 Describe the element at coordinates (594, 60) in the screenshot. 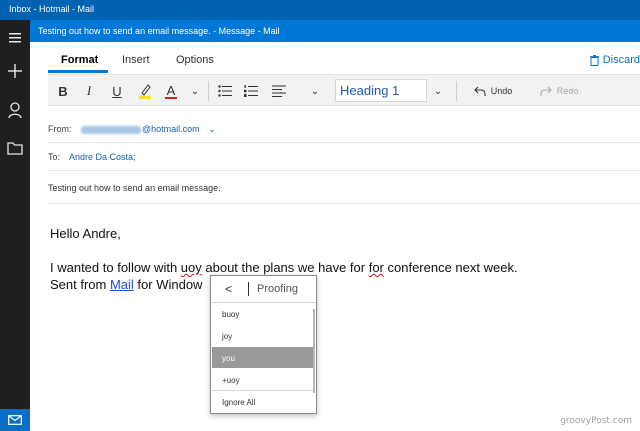

I see `trash-icon` at that location.